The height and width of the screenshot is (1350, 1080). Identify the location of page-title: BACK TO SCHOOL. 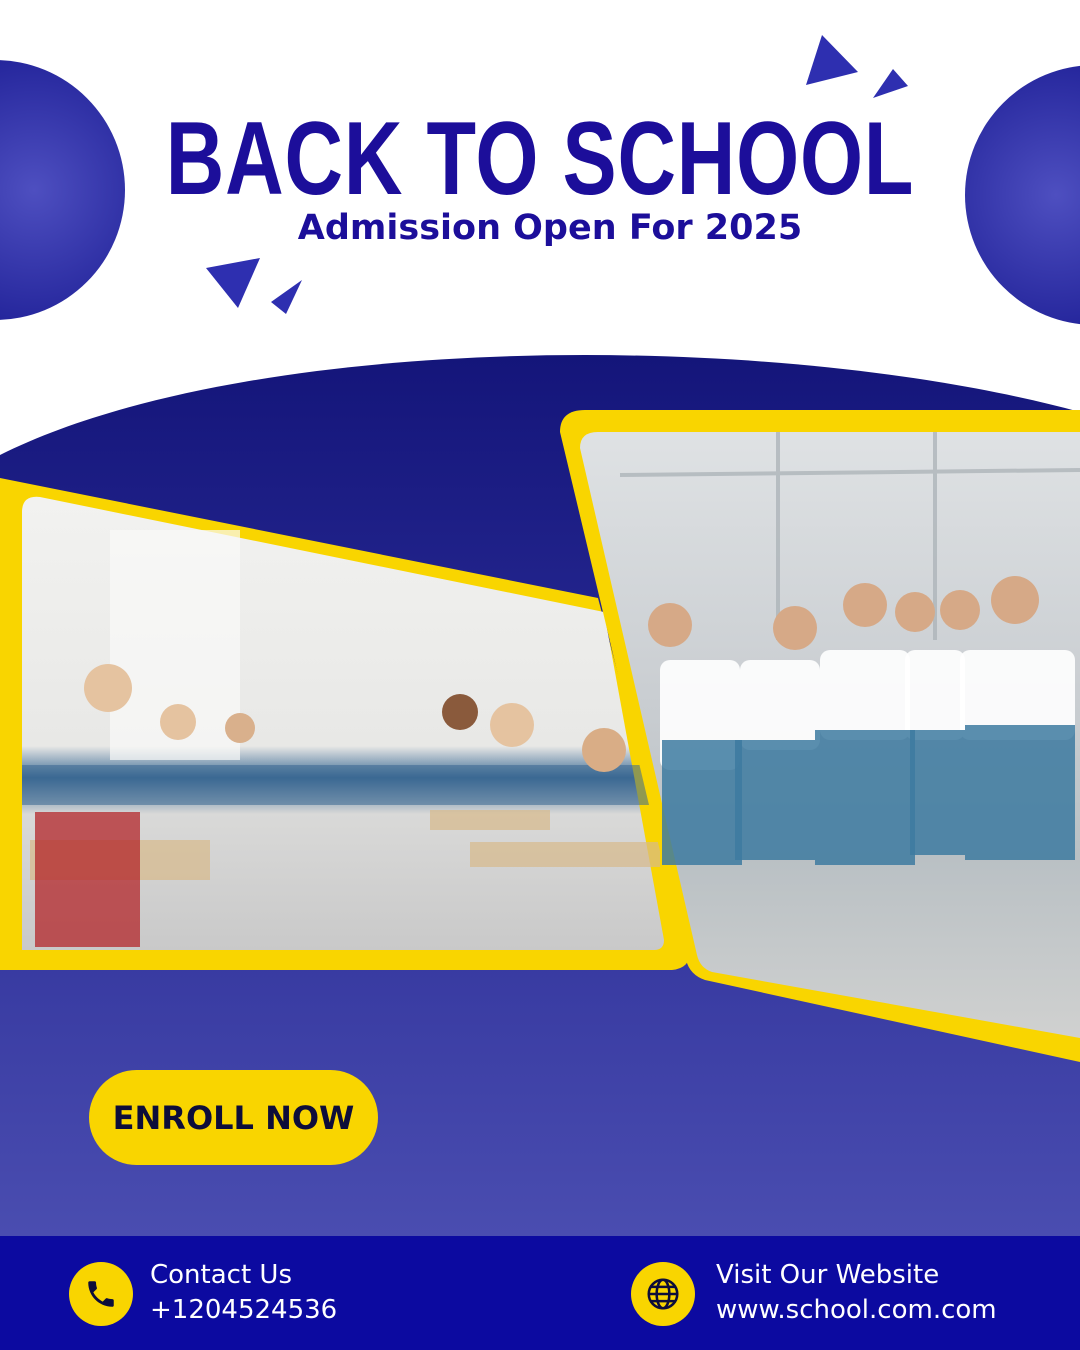
(540, 159).